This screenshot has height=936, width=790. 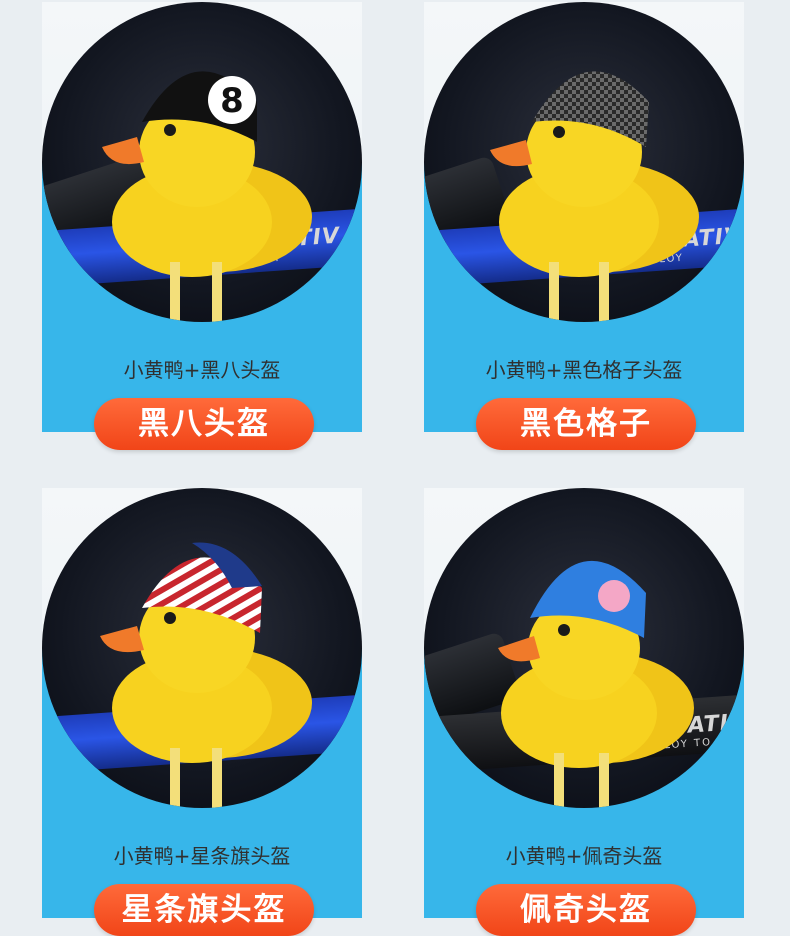 I want to click on duck-with-carbon-helmet, so click(x=594, y=196).